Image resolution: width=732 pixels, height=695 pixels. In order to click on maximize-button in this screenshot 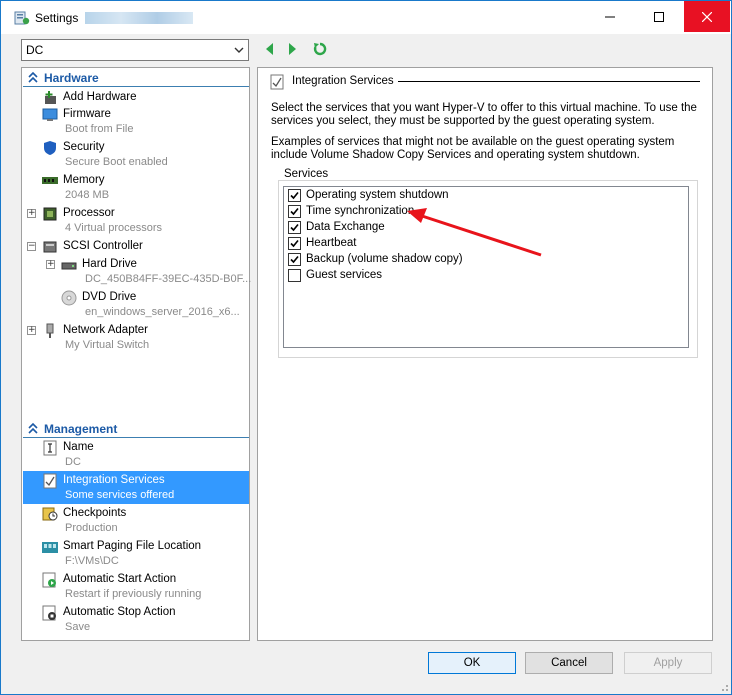, I will do `click(659, 16)`.